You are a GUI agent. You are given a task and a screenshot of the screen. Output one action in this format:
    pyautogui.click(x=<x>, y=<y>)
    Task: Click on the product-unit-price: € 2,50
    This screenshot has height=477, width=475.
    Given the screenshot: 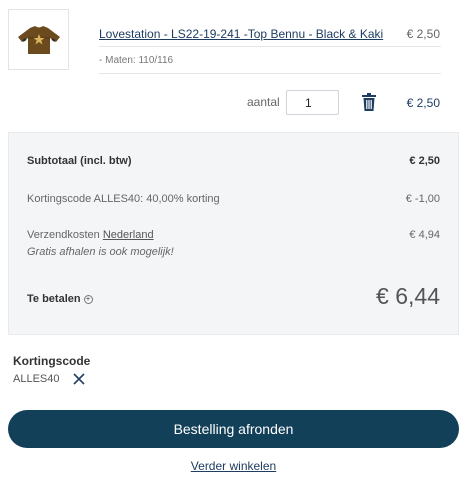 What is the action you would take?
    pyautogui.click(x=423, y=34)
    